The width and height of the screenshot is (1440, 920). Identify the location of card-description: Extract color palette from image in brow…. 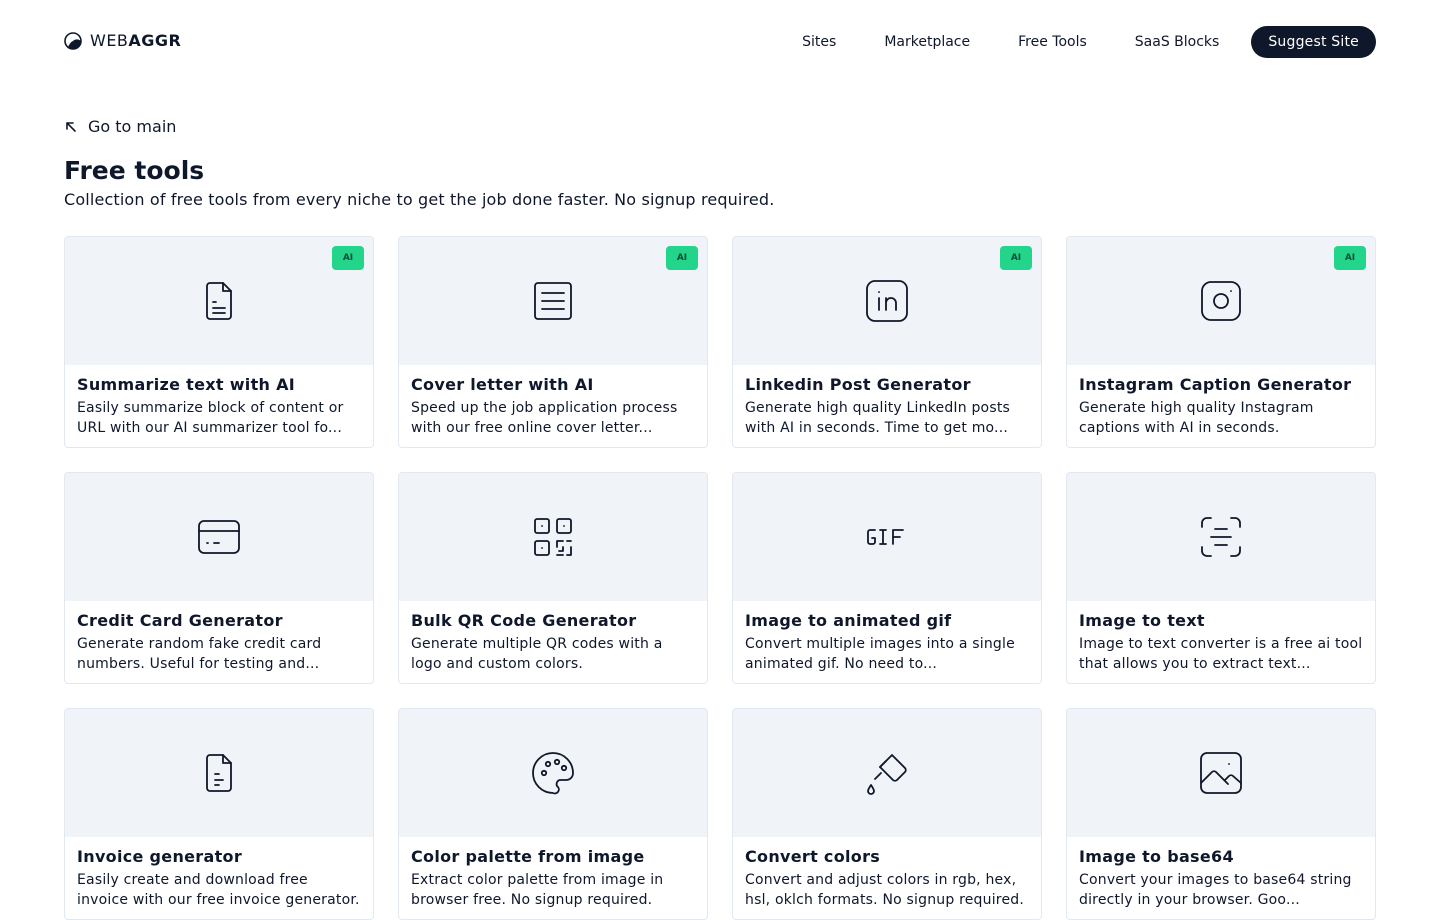
(537, 890).